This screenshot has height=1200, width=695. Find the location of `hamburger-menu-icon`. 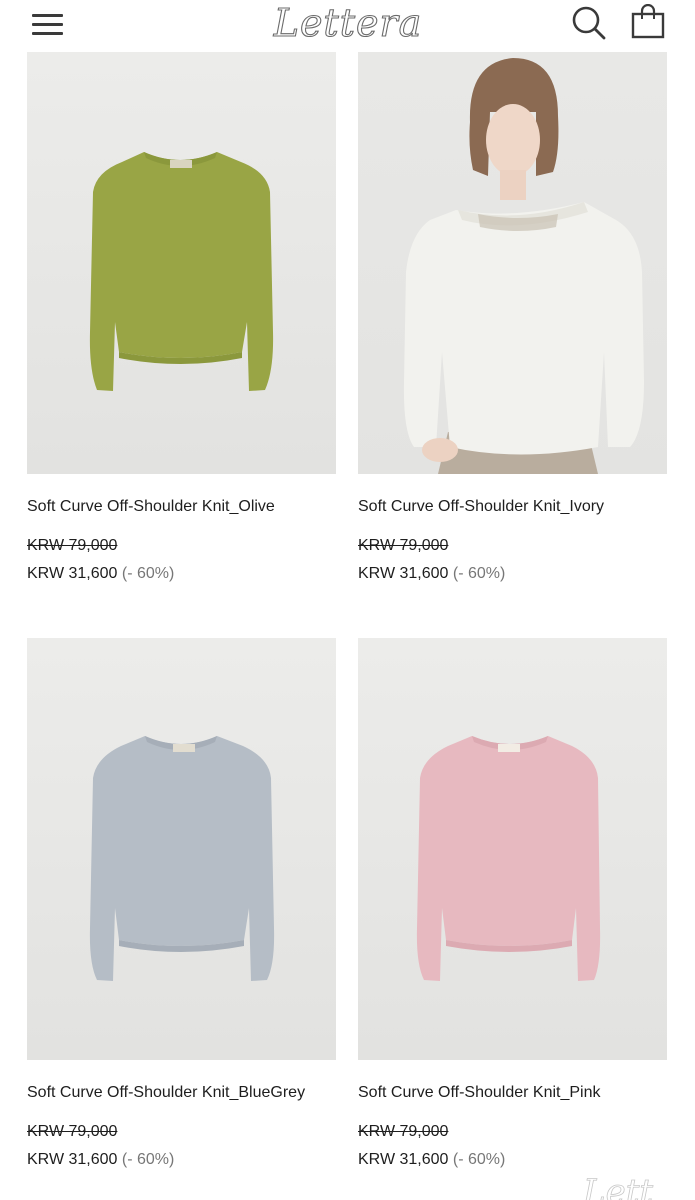

hamburger-menu-icon is located at coordinates (48, 24).